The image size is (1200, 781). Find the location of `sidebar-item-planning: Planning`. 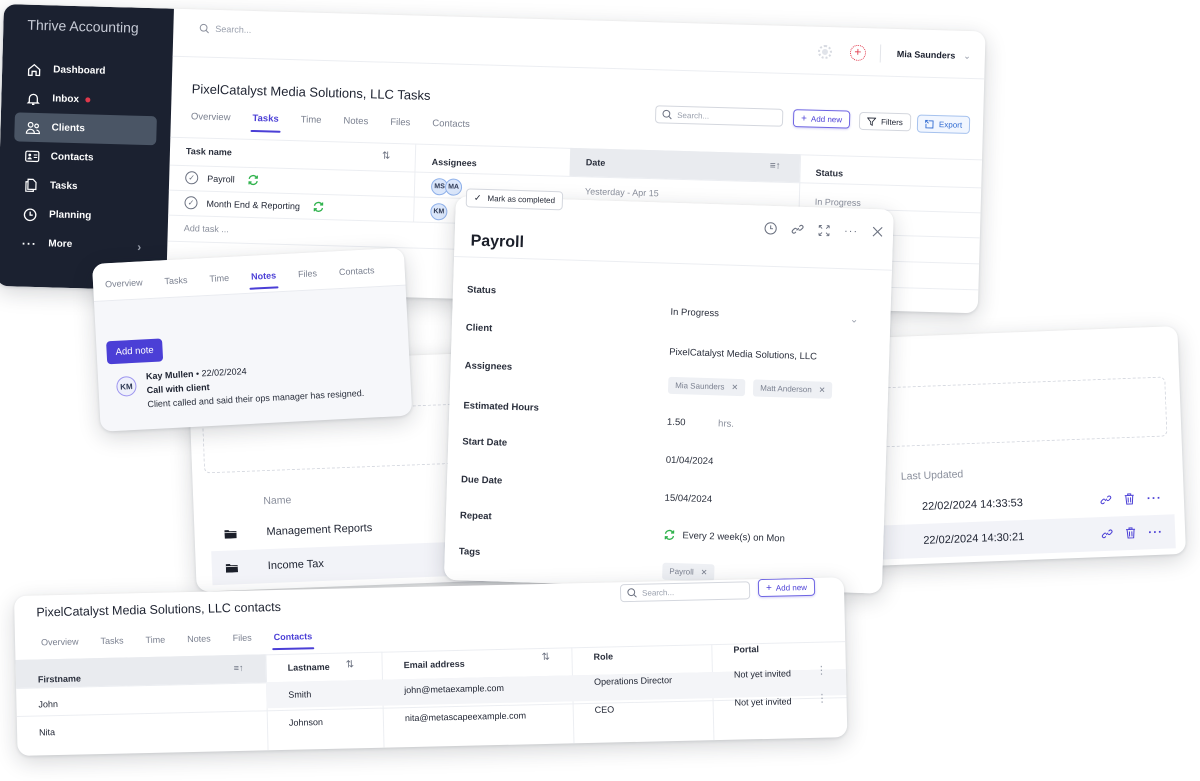

sidebar-item-planning: Planning is located at coordinates (83, 215).